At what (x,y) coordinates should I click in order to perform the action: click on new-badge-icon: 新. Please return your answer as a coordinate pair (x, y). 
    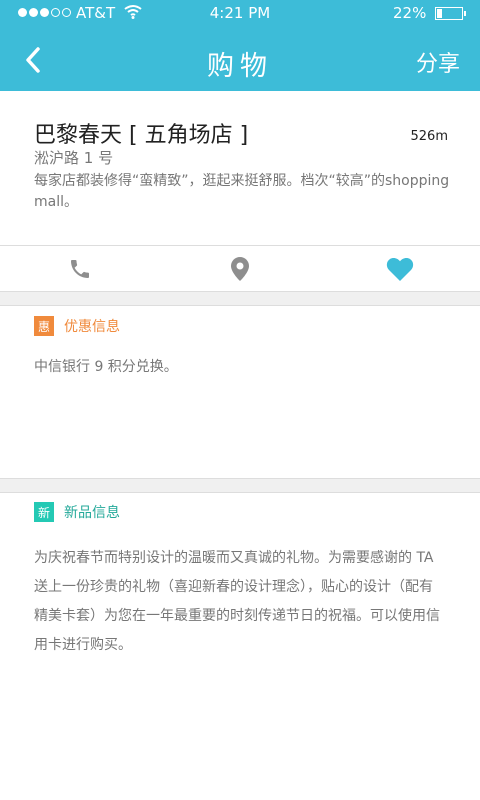
    Looking at the image, I should click on (44, 512).